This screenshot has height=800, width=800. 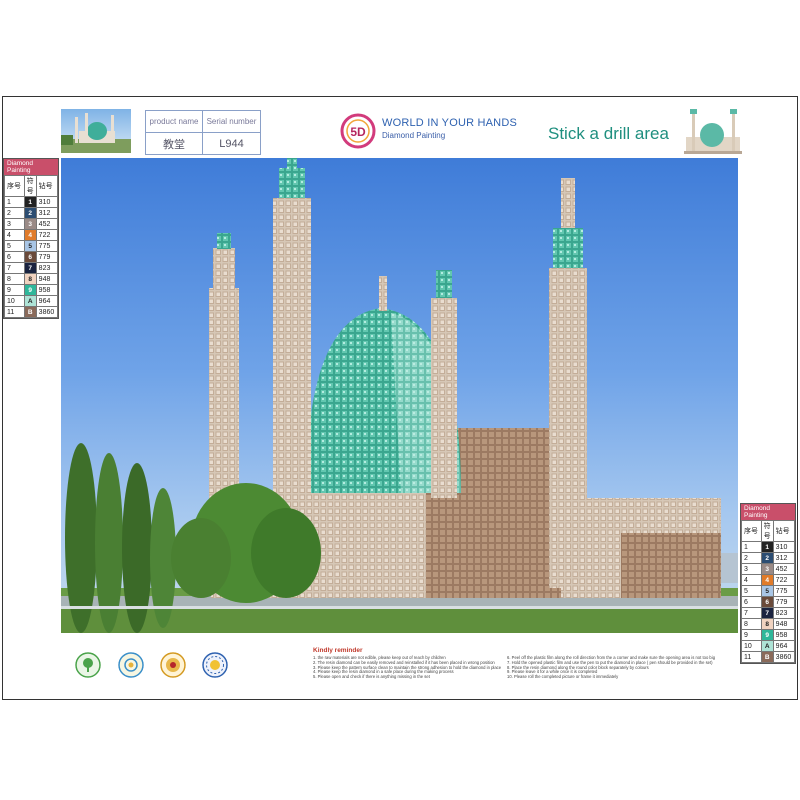 I want to click on logo-text: 5D, so click(x=358, y=132).